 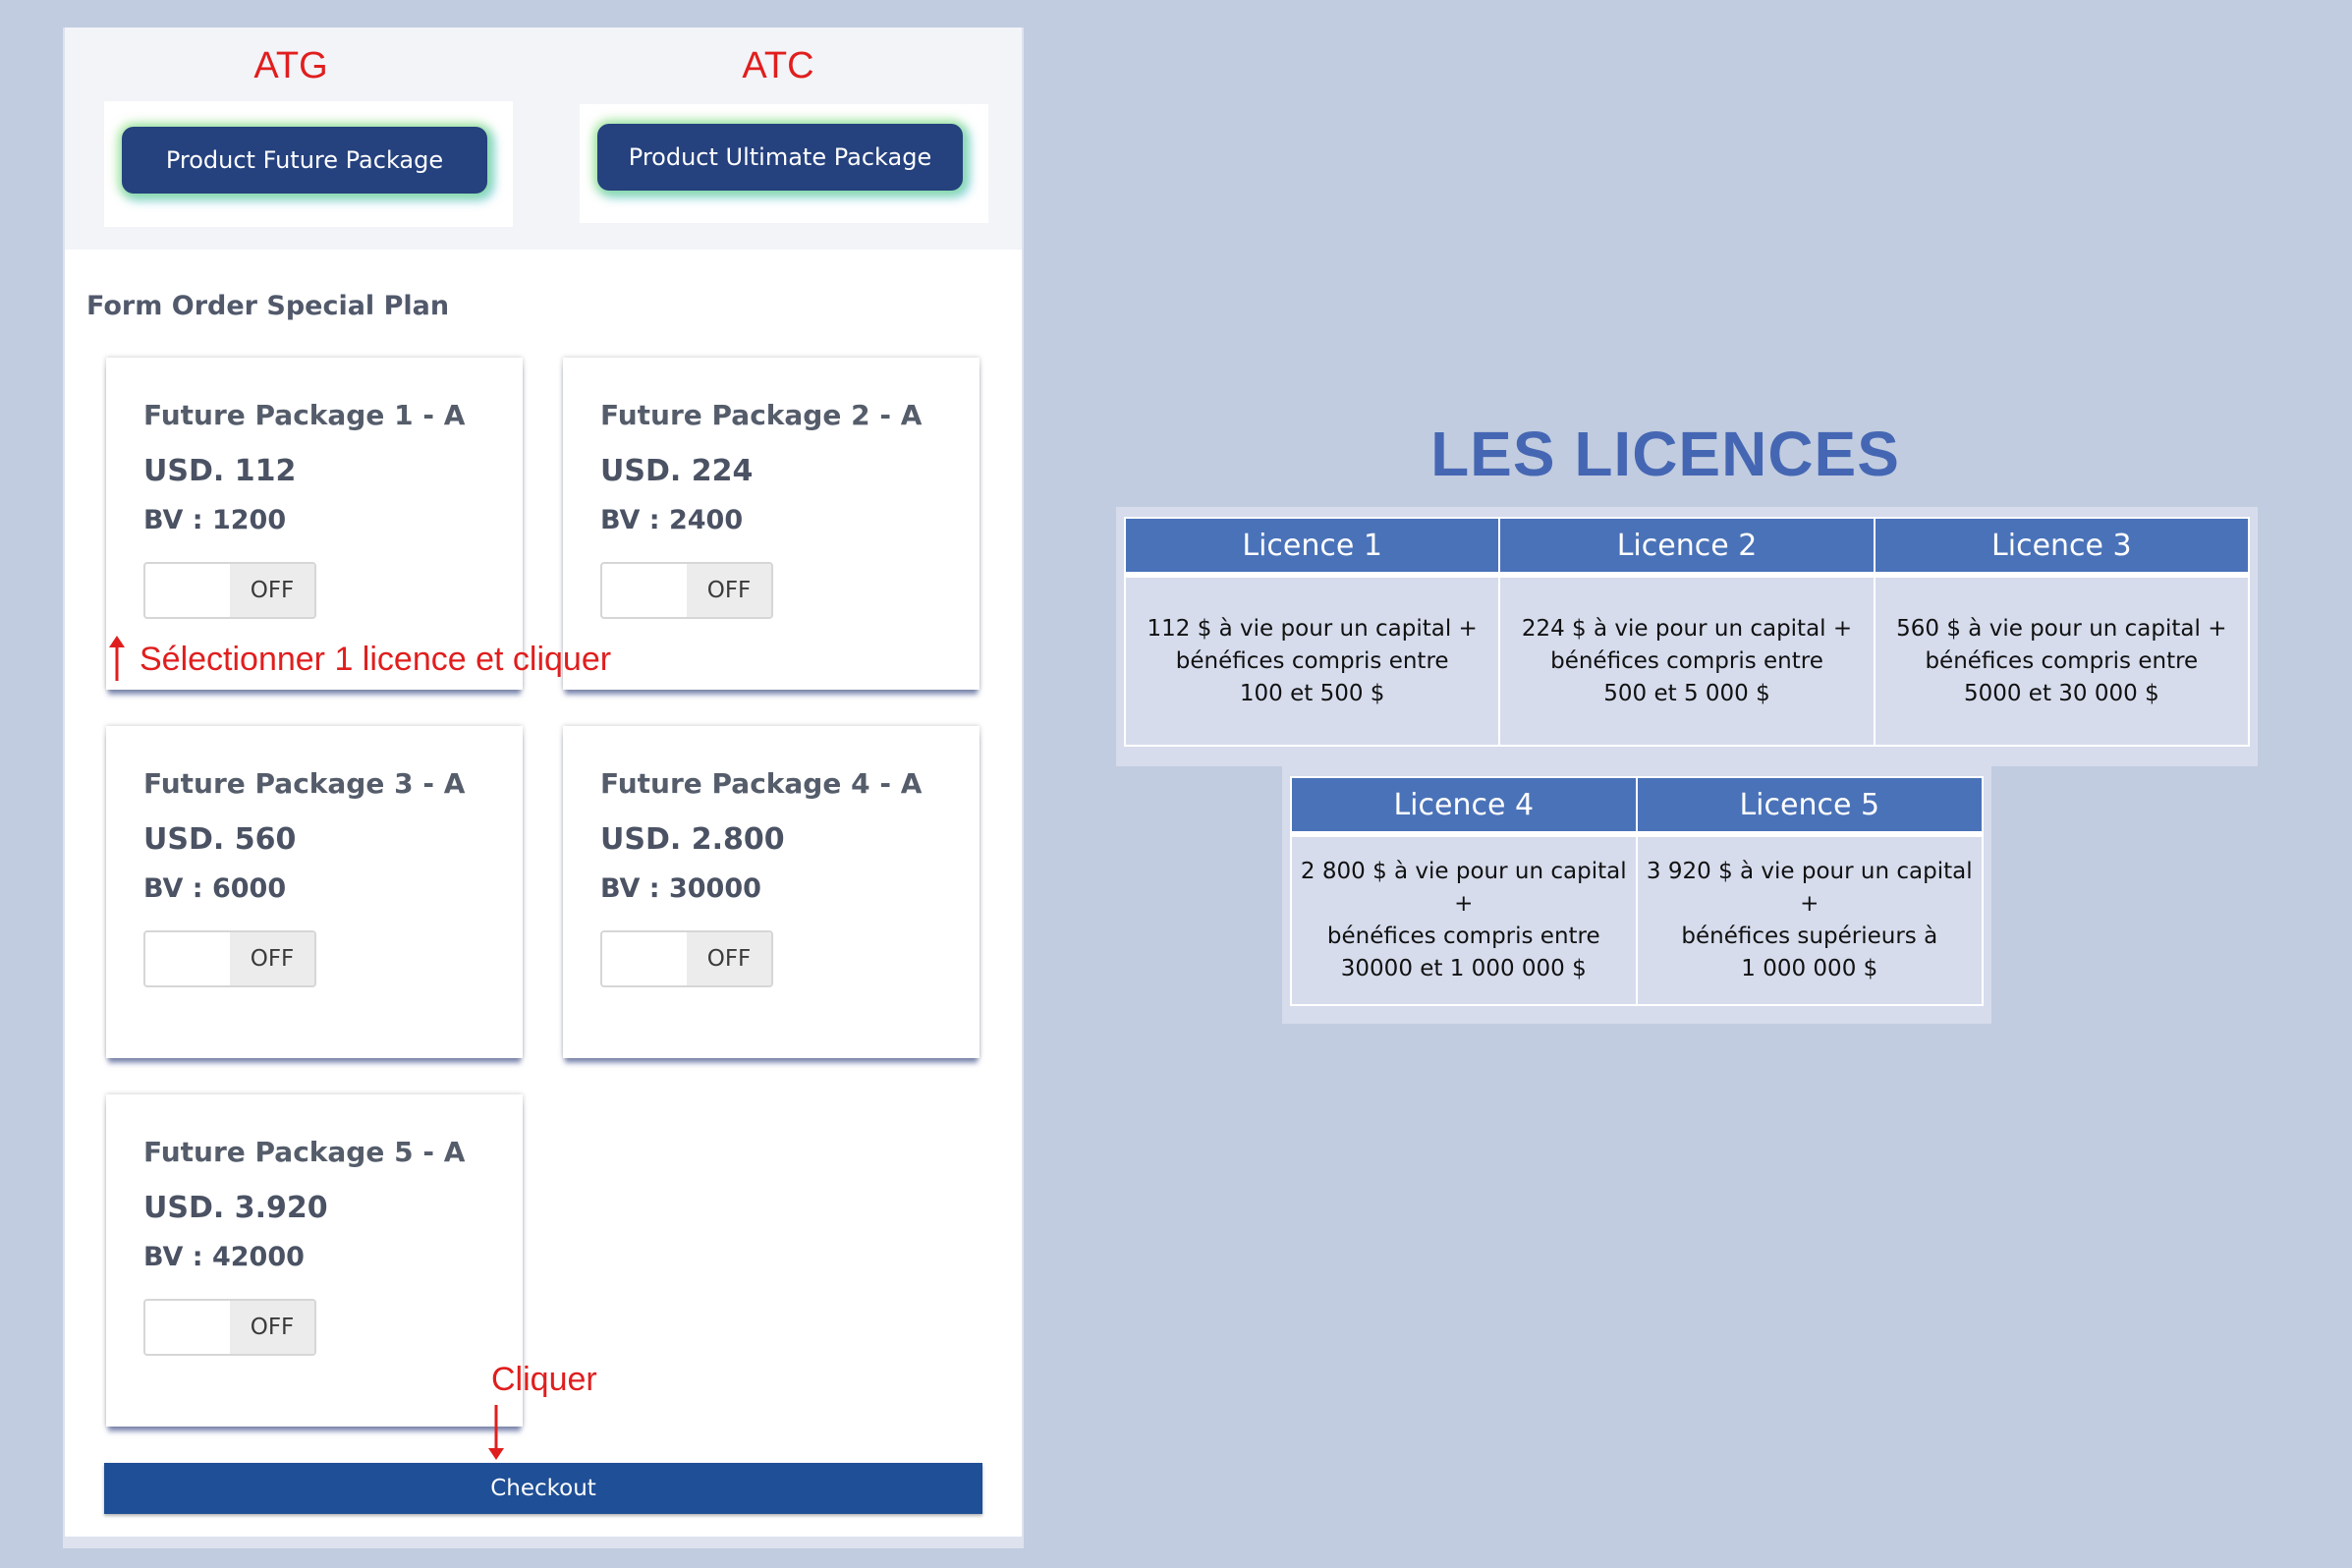 What do you see at coordinates (304, 160) in the screenshot?
I see `product-future-package-button: Product Future Package` at bounding box center [304, 160].